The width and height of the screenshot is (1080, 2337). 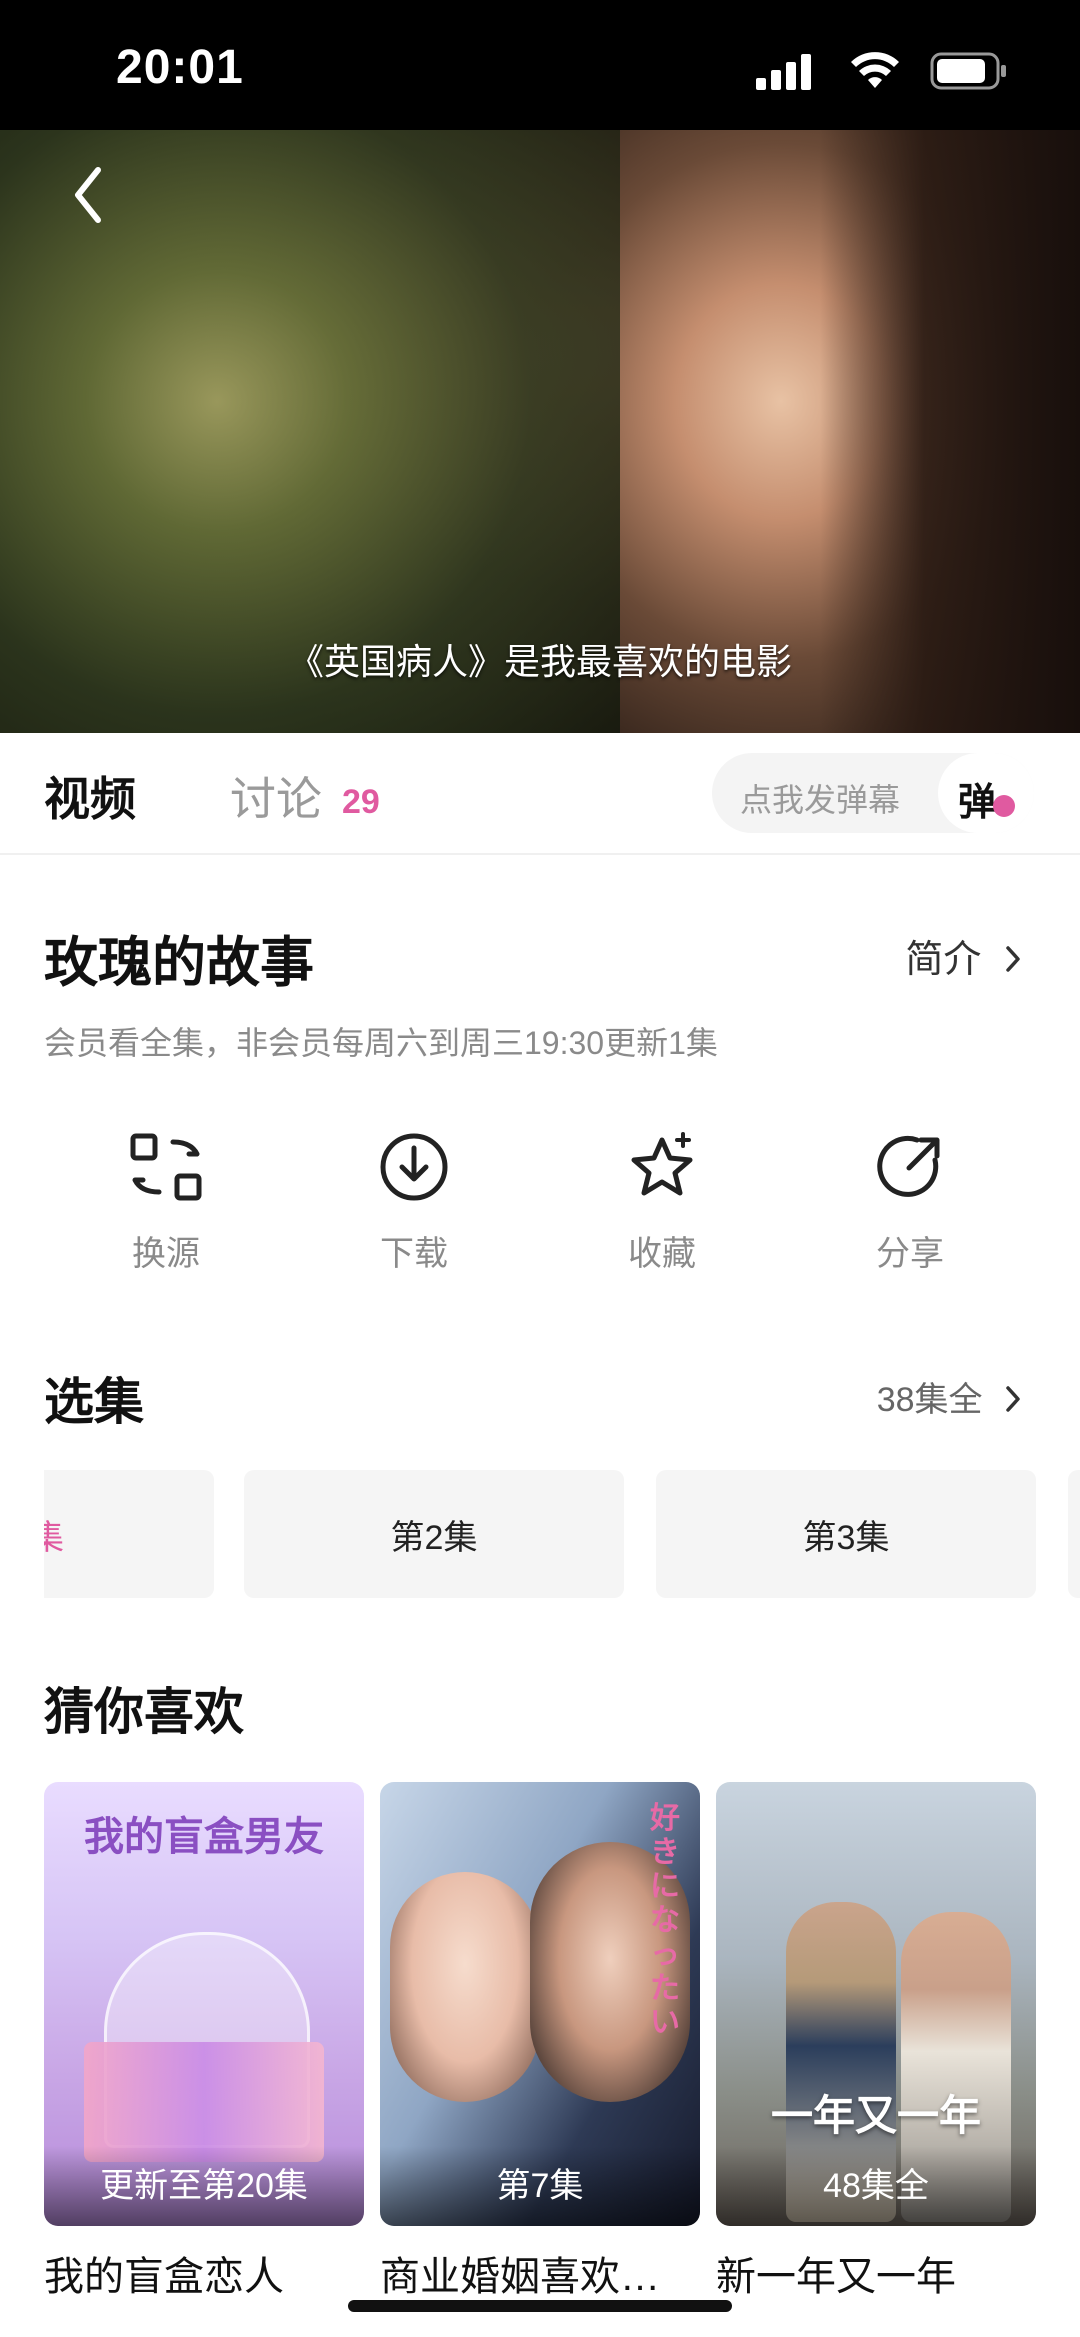 What do you see at coordinates (204, 2186) in the screenshot?
I see `poster-caption: 更新至第20集` at bounding box center [204, 2186].